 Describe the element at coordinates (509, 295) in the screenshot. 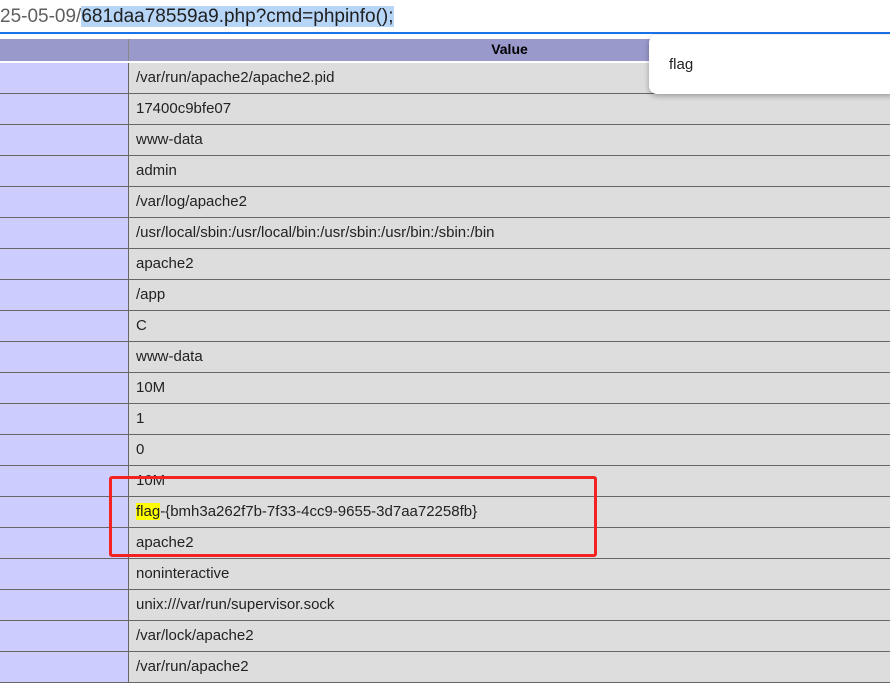

I see `value-cell: /app` at that location.